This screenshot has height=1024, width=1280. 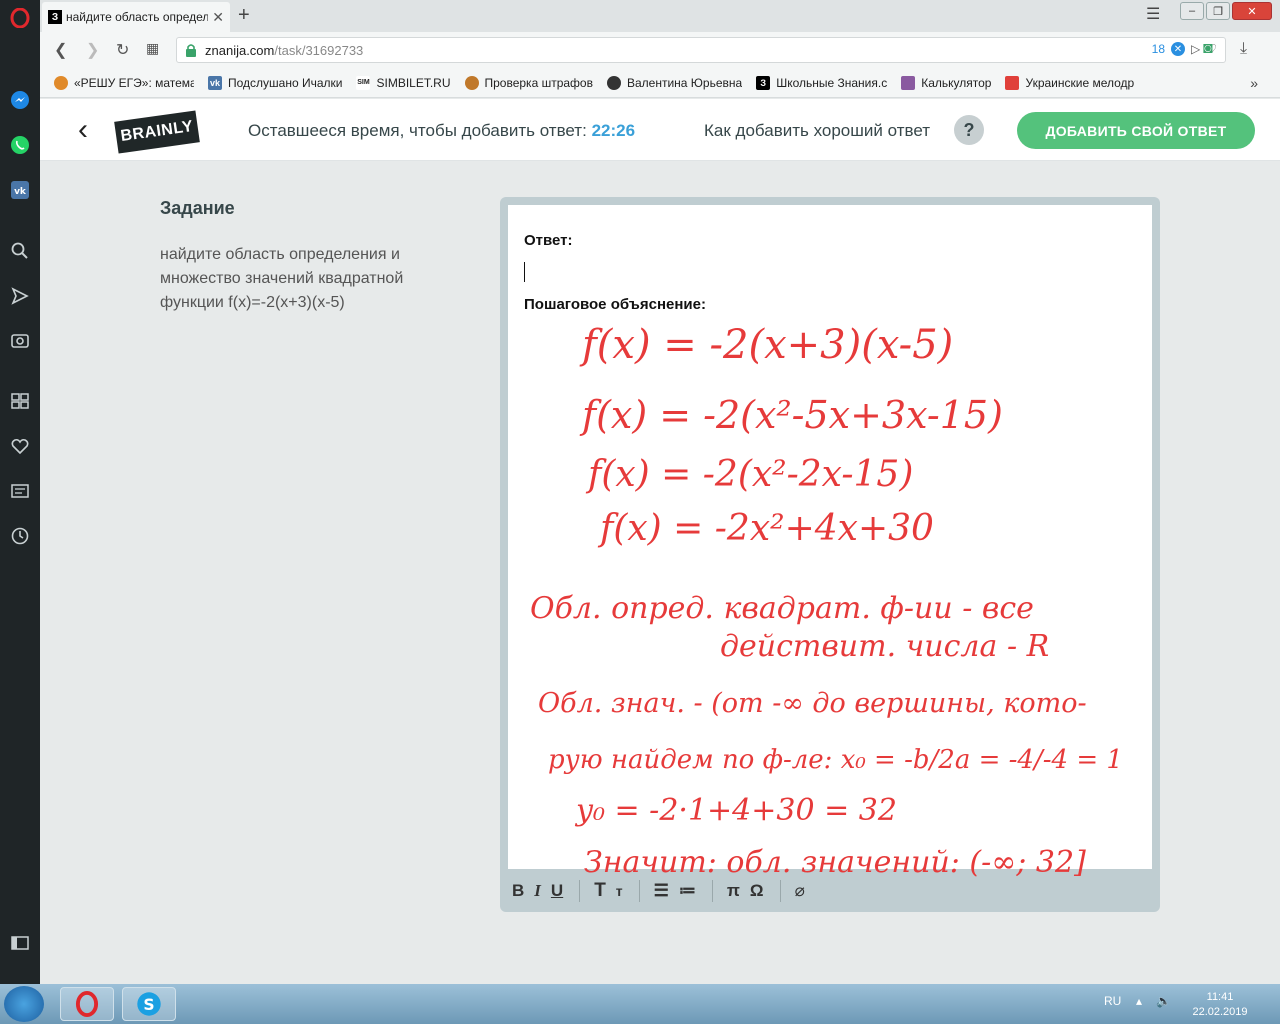 I want to click on vk-icon: vk, so click(x=20, y=190).